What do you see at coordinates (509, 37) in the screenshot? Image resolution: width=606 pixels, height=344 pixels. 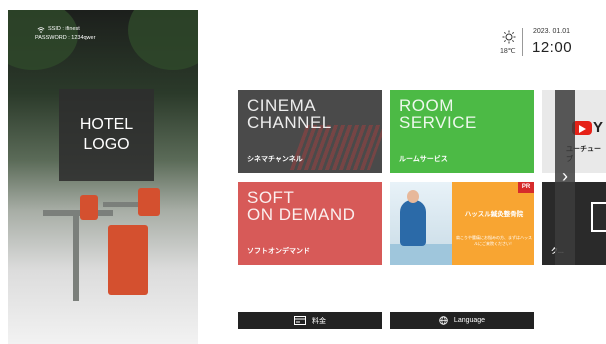 I see `sun-icon` at bounding box center [509, 37].